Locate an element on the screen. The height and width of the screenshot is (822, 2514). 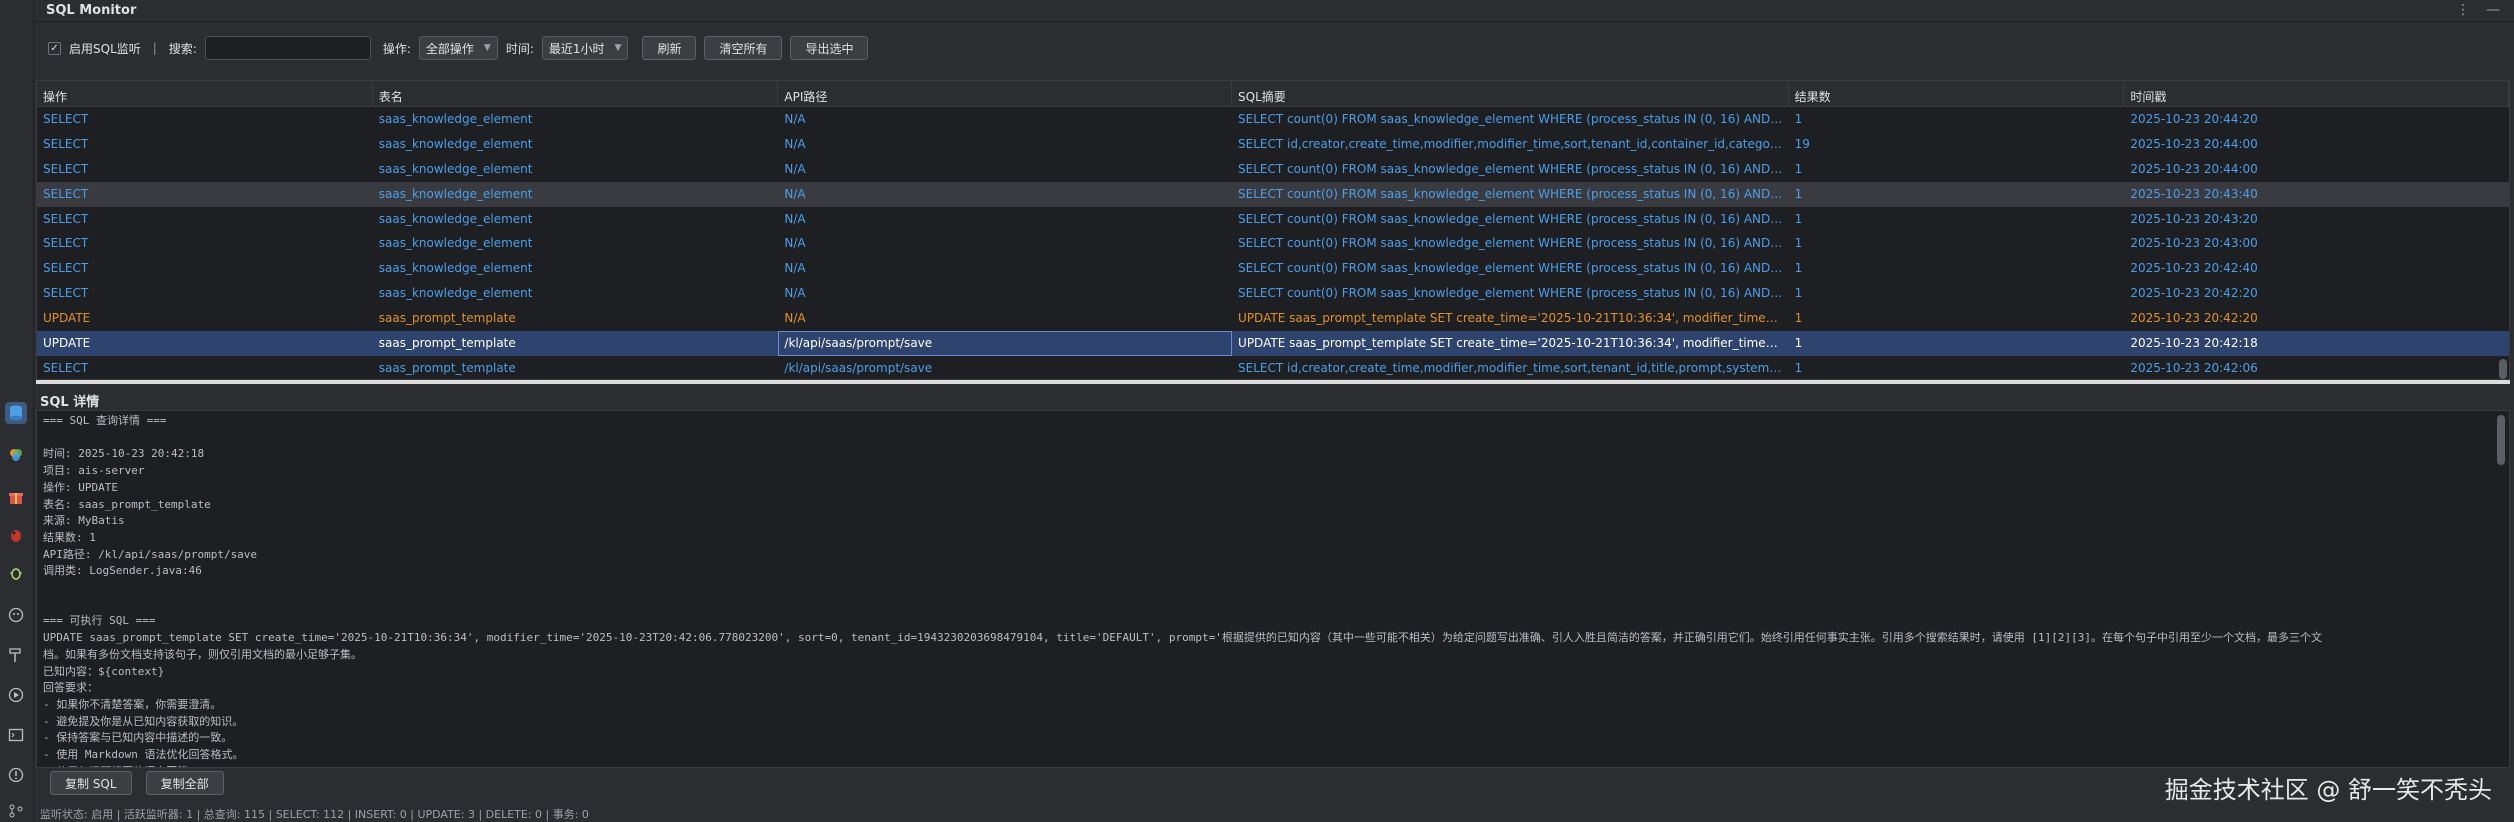
cell-timestamp: 2025-10-23 20:43:00 is located at coordinates (2316, 243).